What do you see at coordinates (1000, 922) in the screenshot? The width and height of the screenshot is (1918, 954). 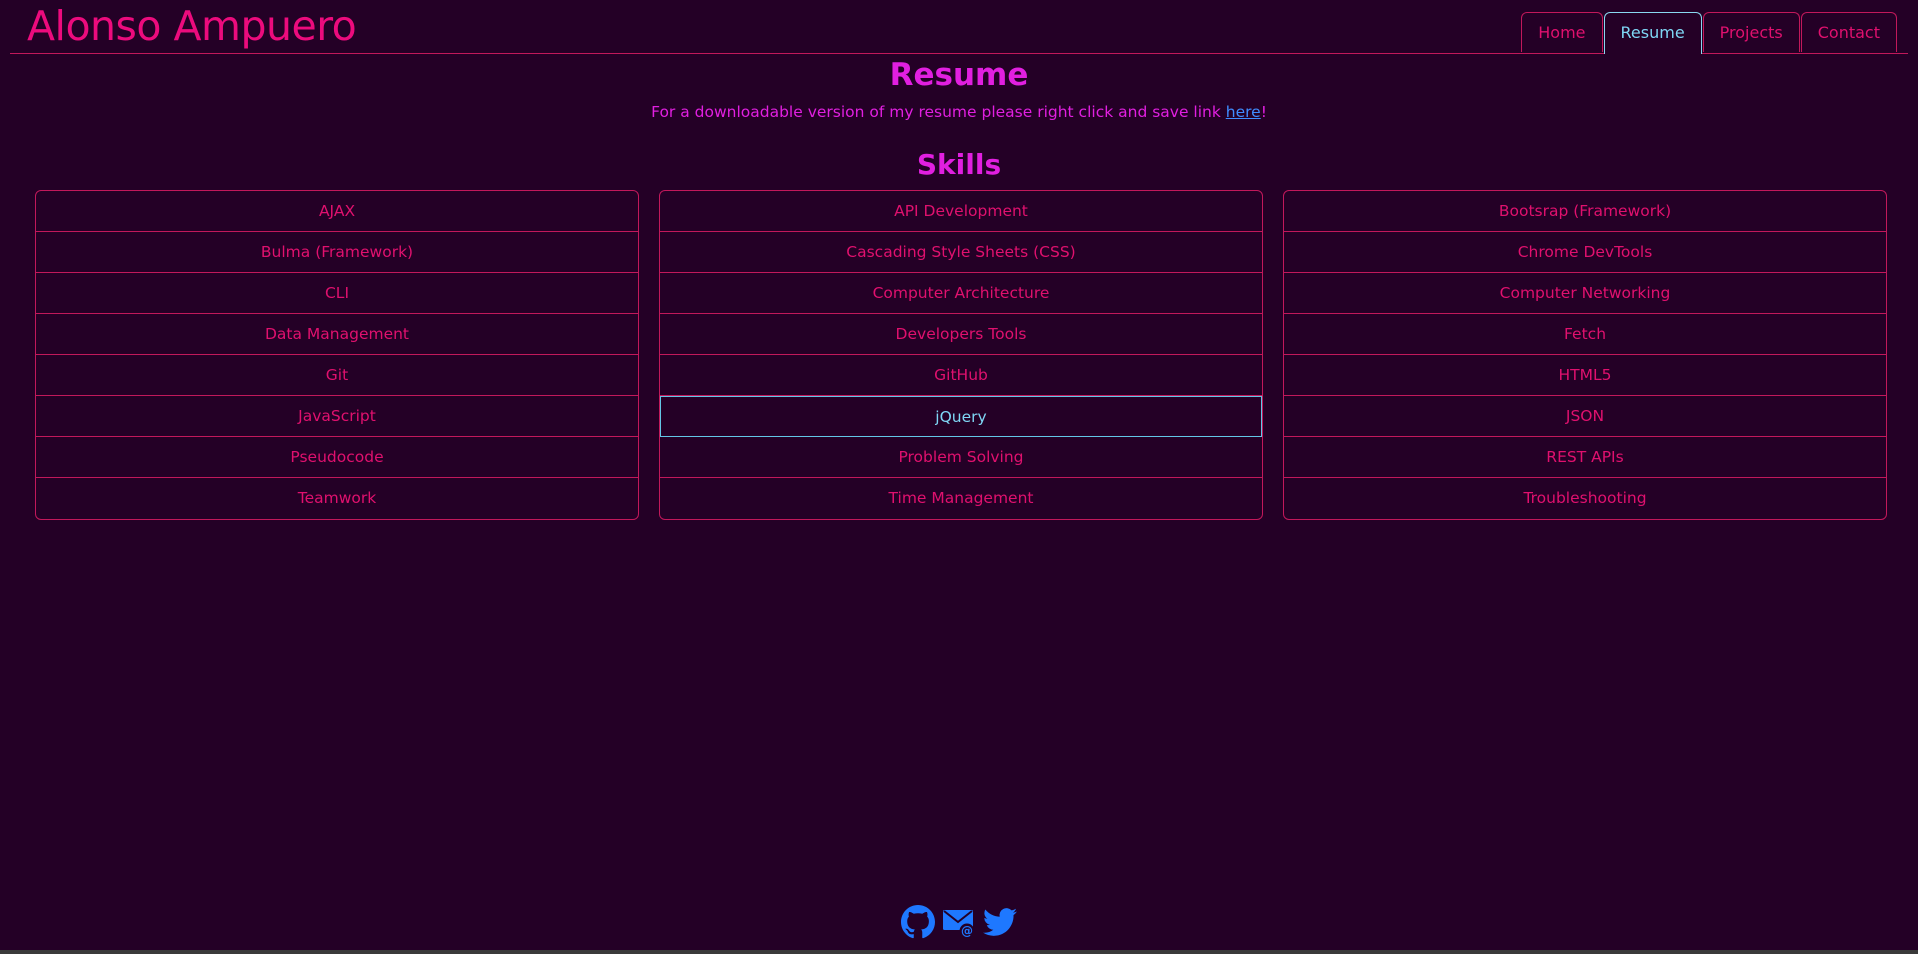 I see `twitter-icon` at bounding box center [1000, 922].